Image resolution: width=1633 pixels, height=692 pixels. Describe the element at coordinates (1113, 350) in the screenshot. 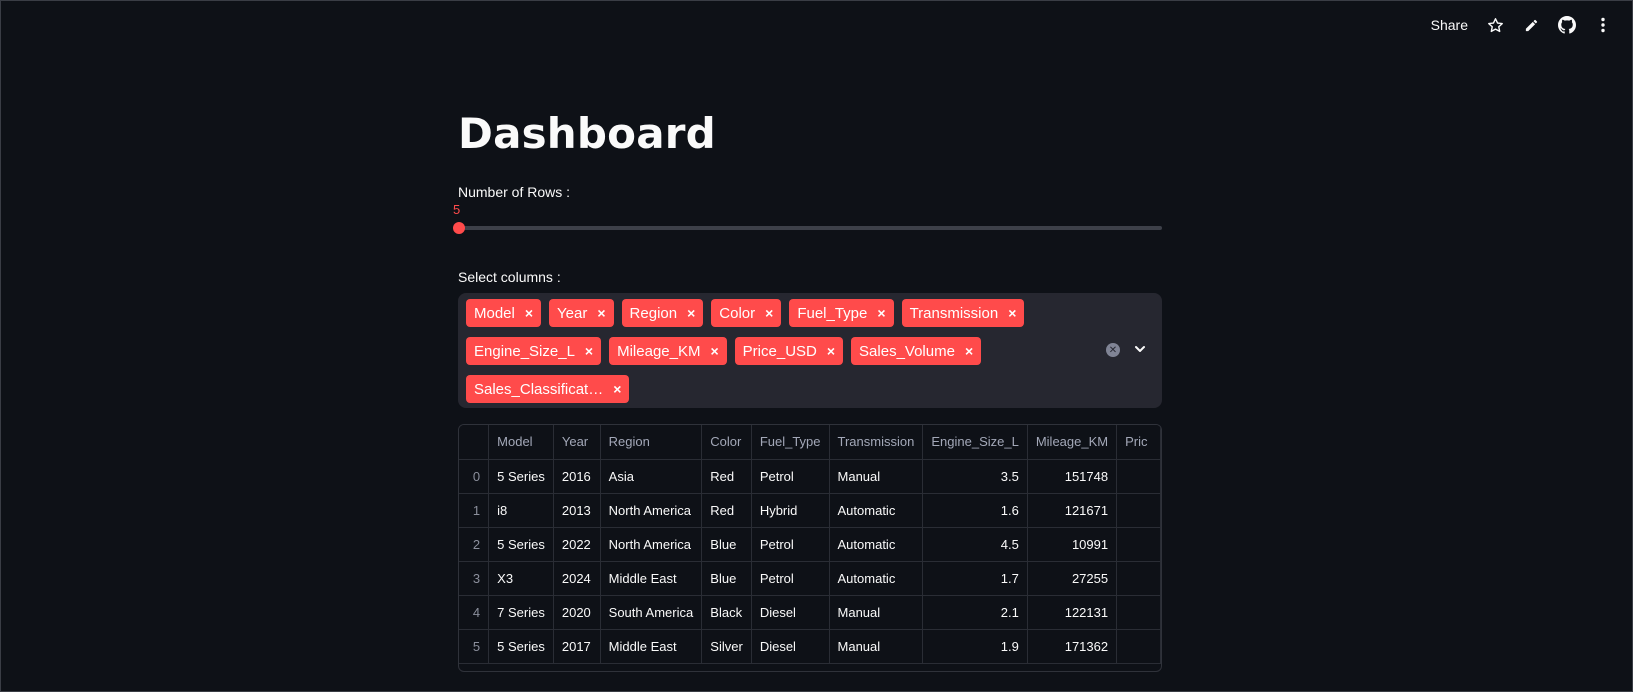

I see `clear-circle-icon: ✕` at that location.